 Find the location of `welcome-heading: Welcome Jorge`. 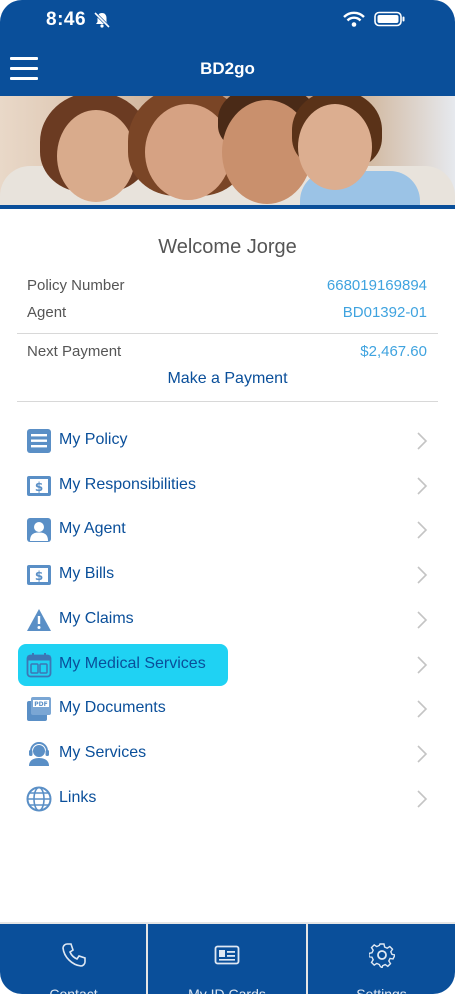

welcome-heading: Welcome Jorge is located at coordinates (227, 247).